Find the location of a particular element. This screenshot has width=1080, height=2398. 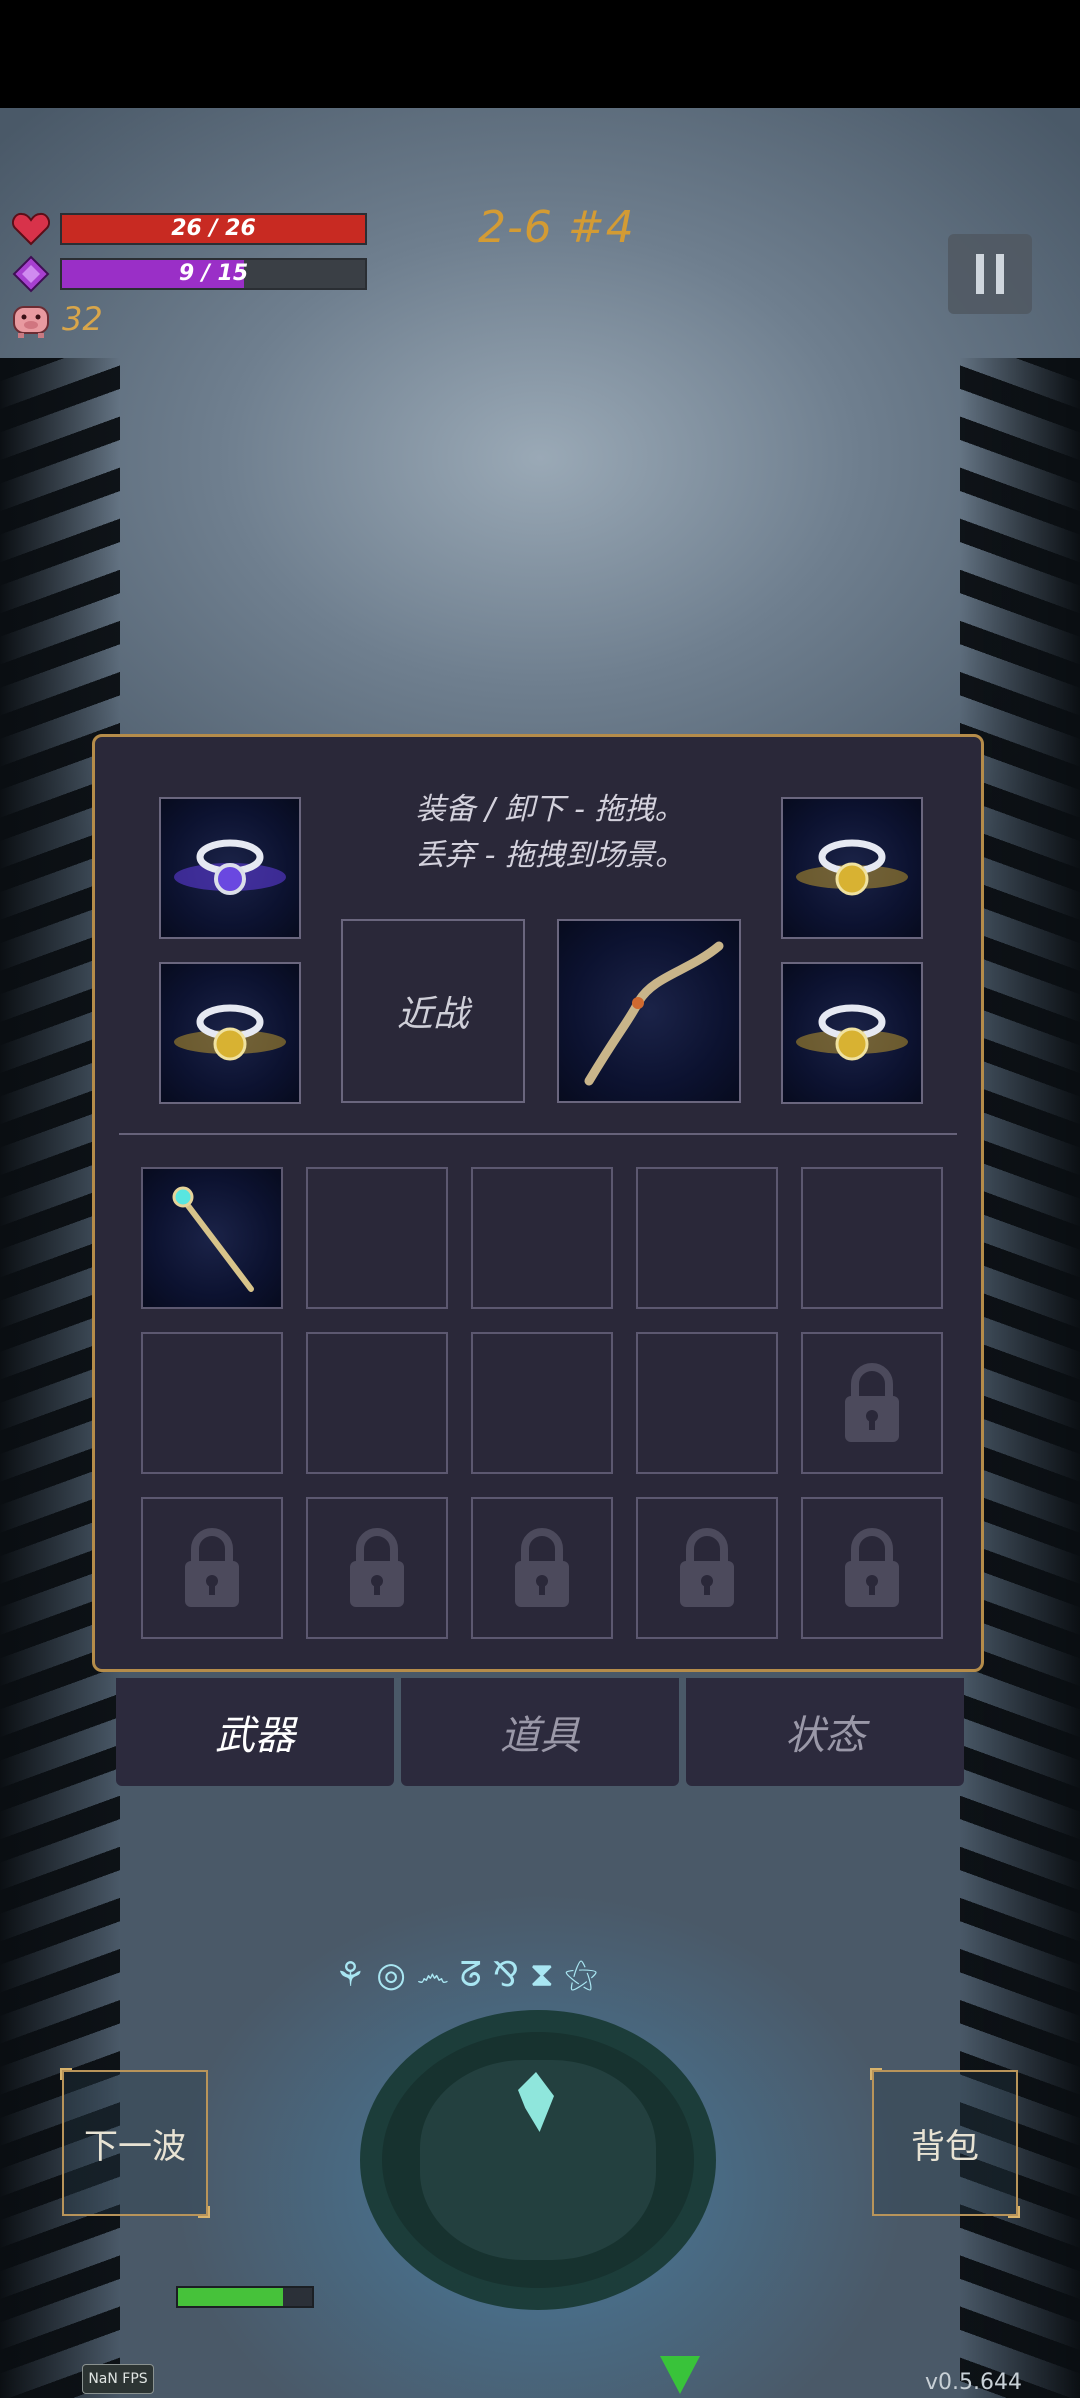

direction-arrow-icon is located at coordinates (680, 2375).